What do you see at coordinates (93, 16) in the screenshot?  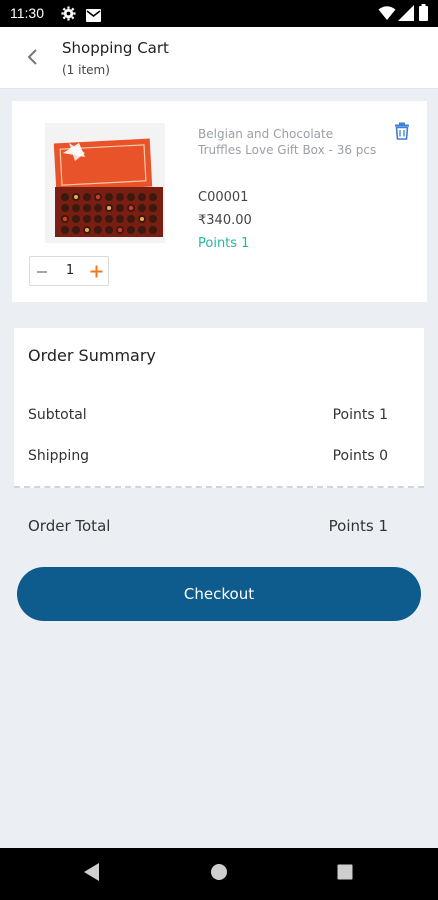 I see `mail-icon` at bounding box center [93, 16].